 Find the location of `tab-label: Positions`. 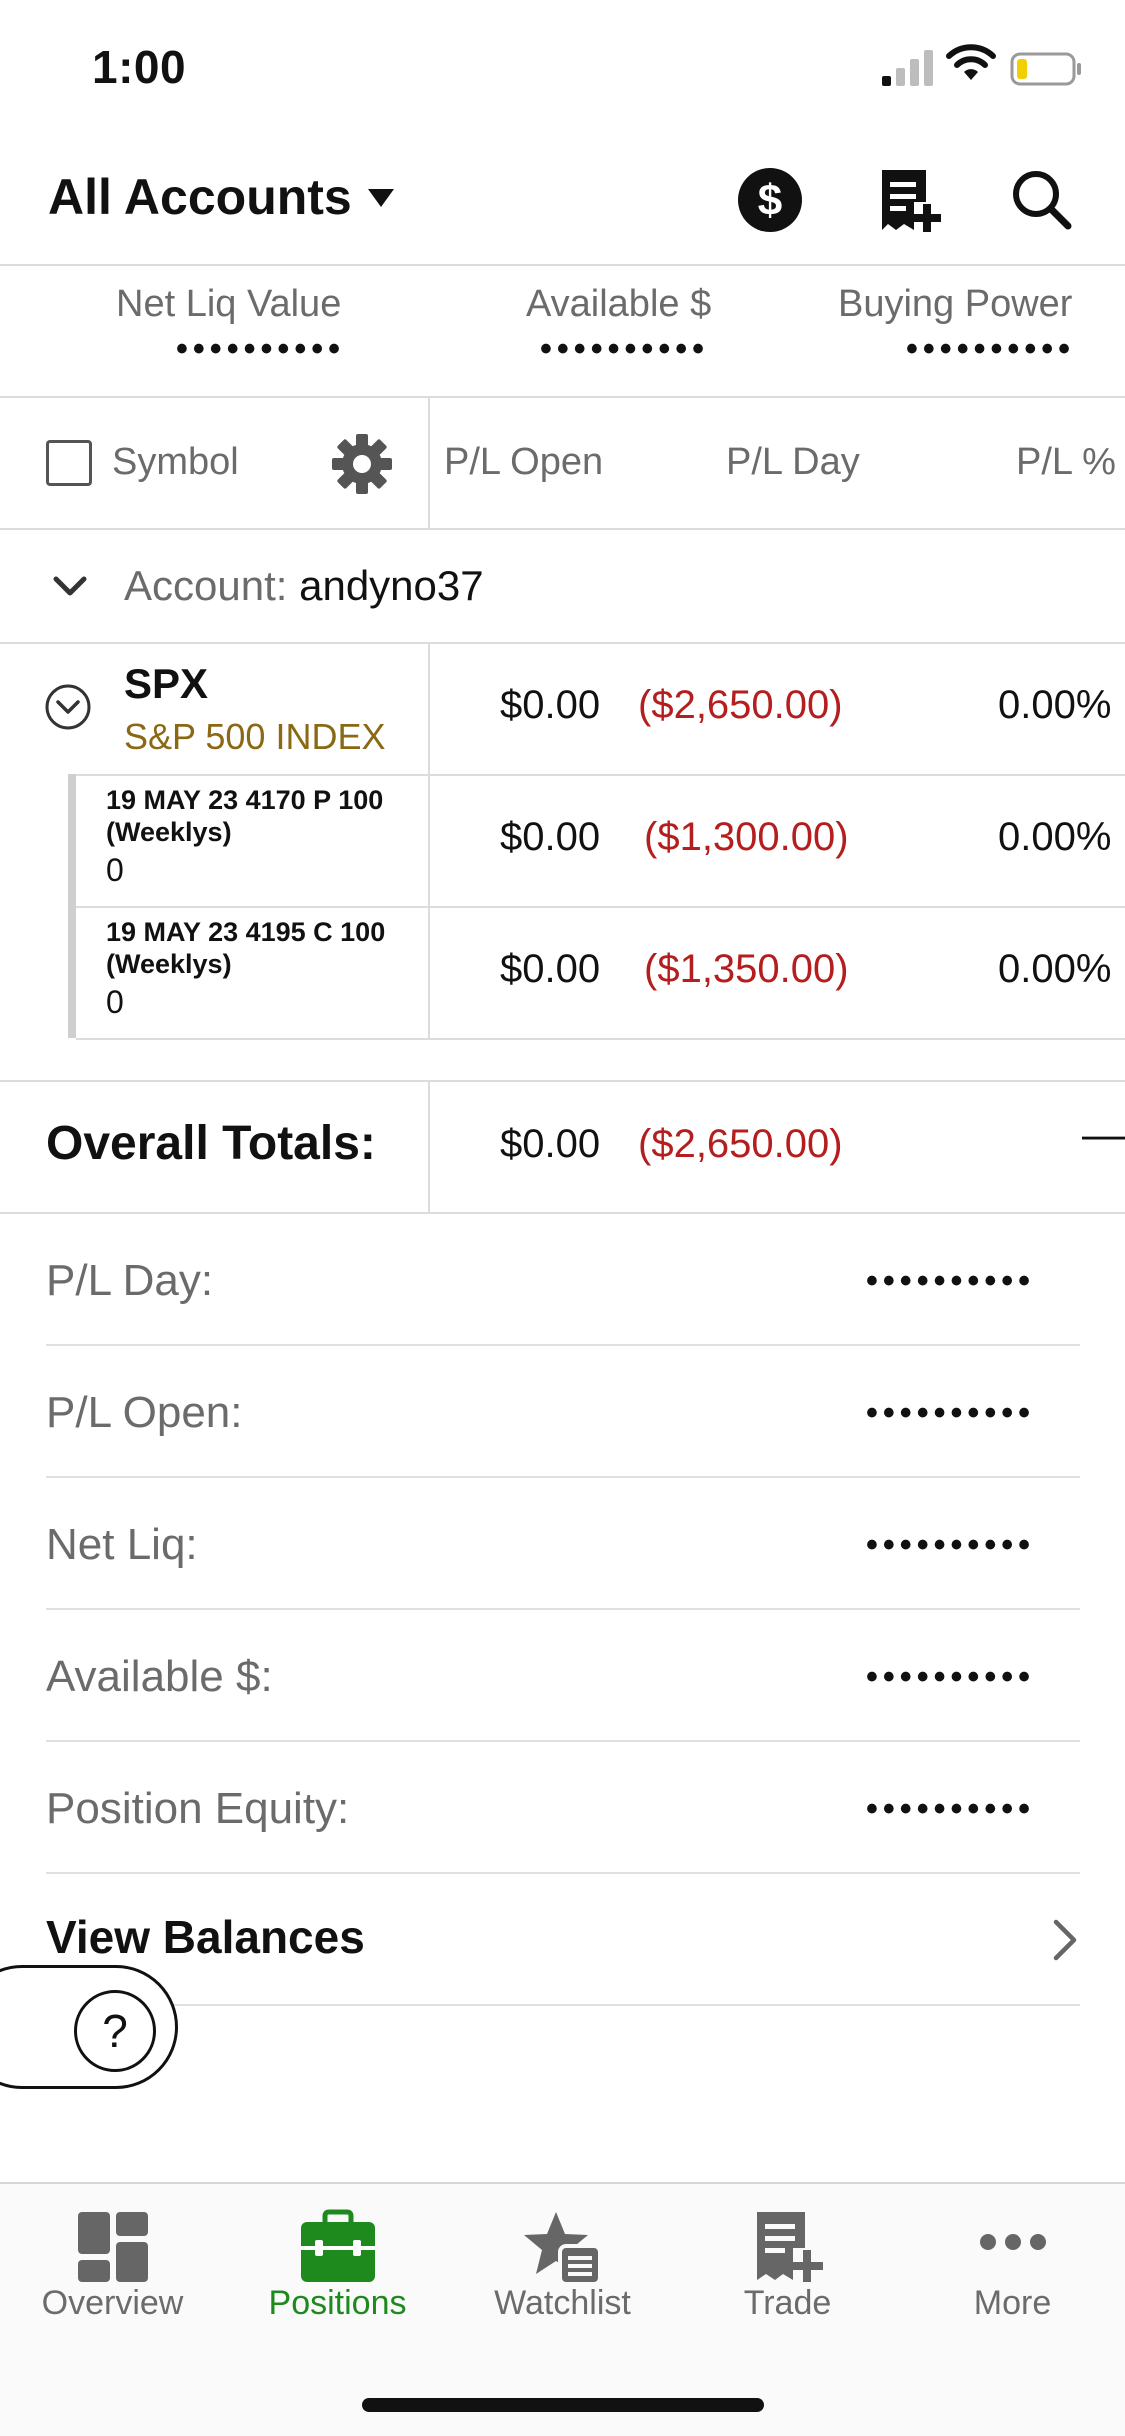

tab-label: Positions is located at coordinates (337, 2303).